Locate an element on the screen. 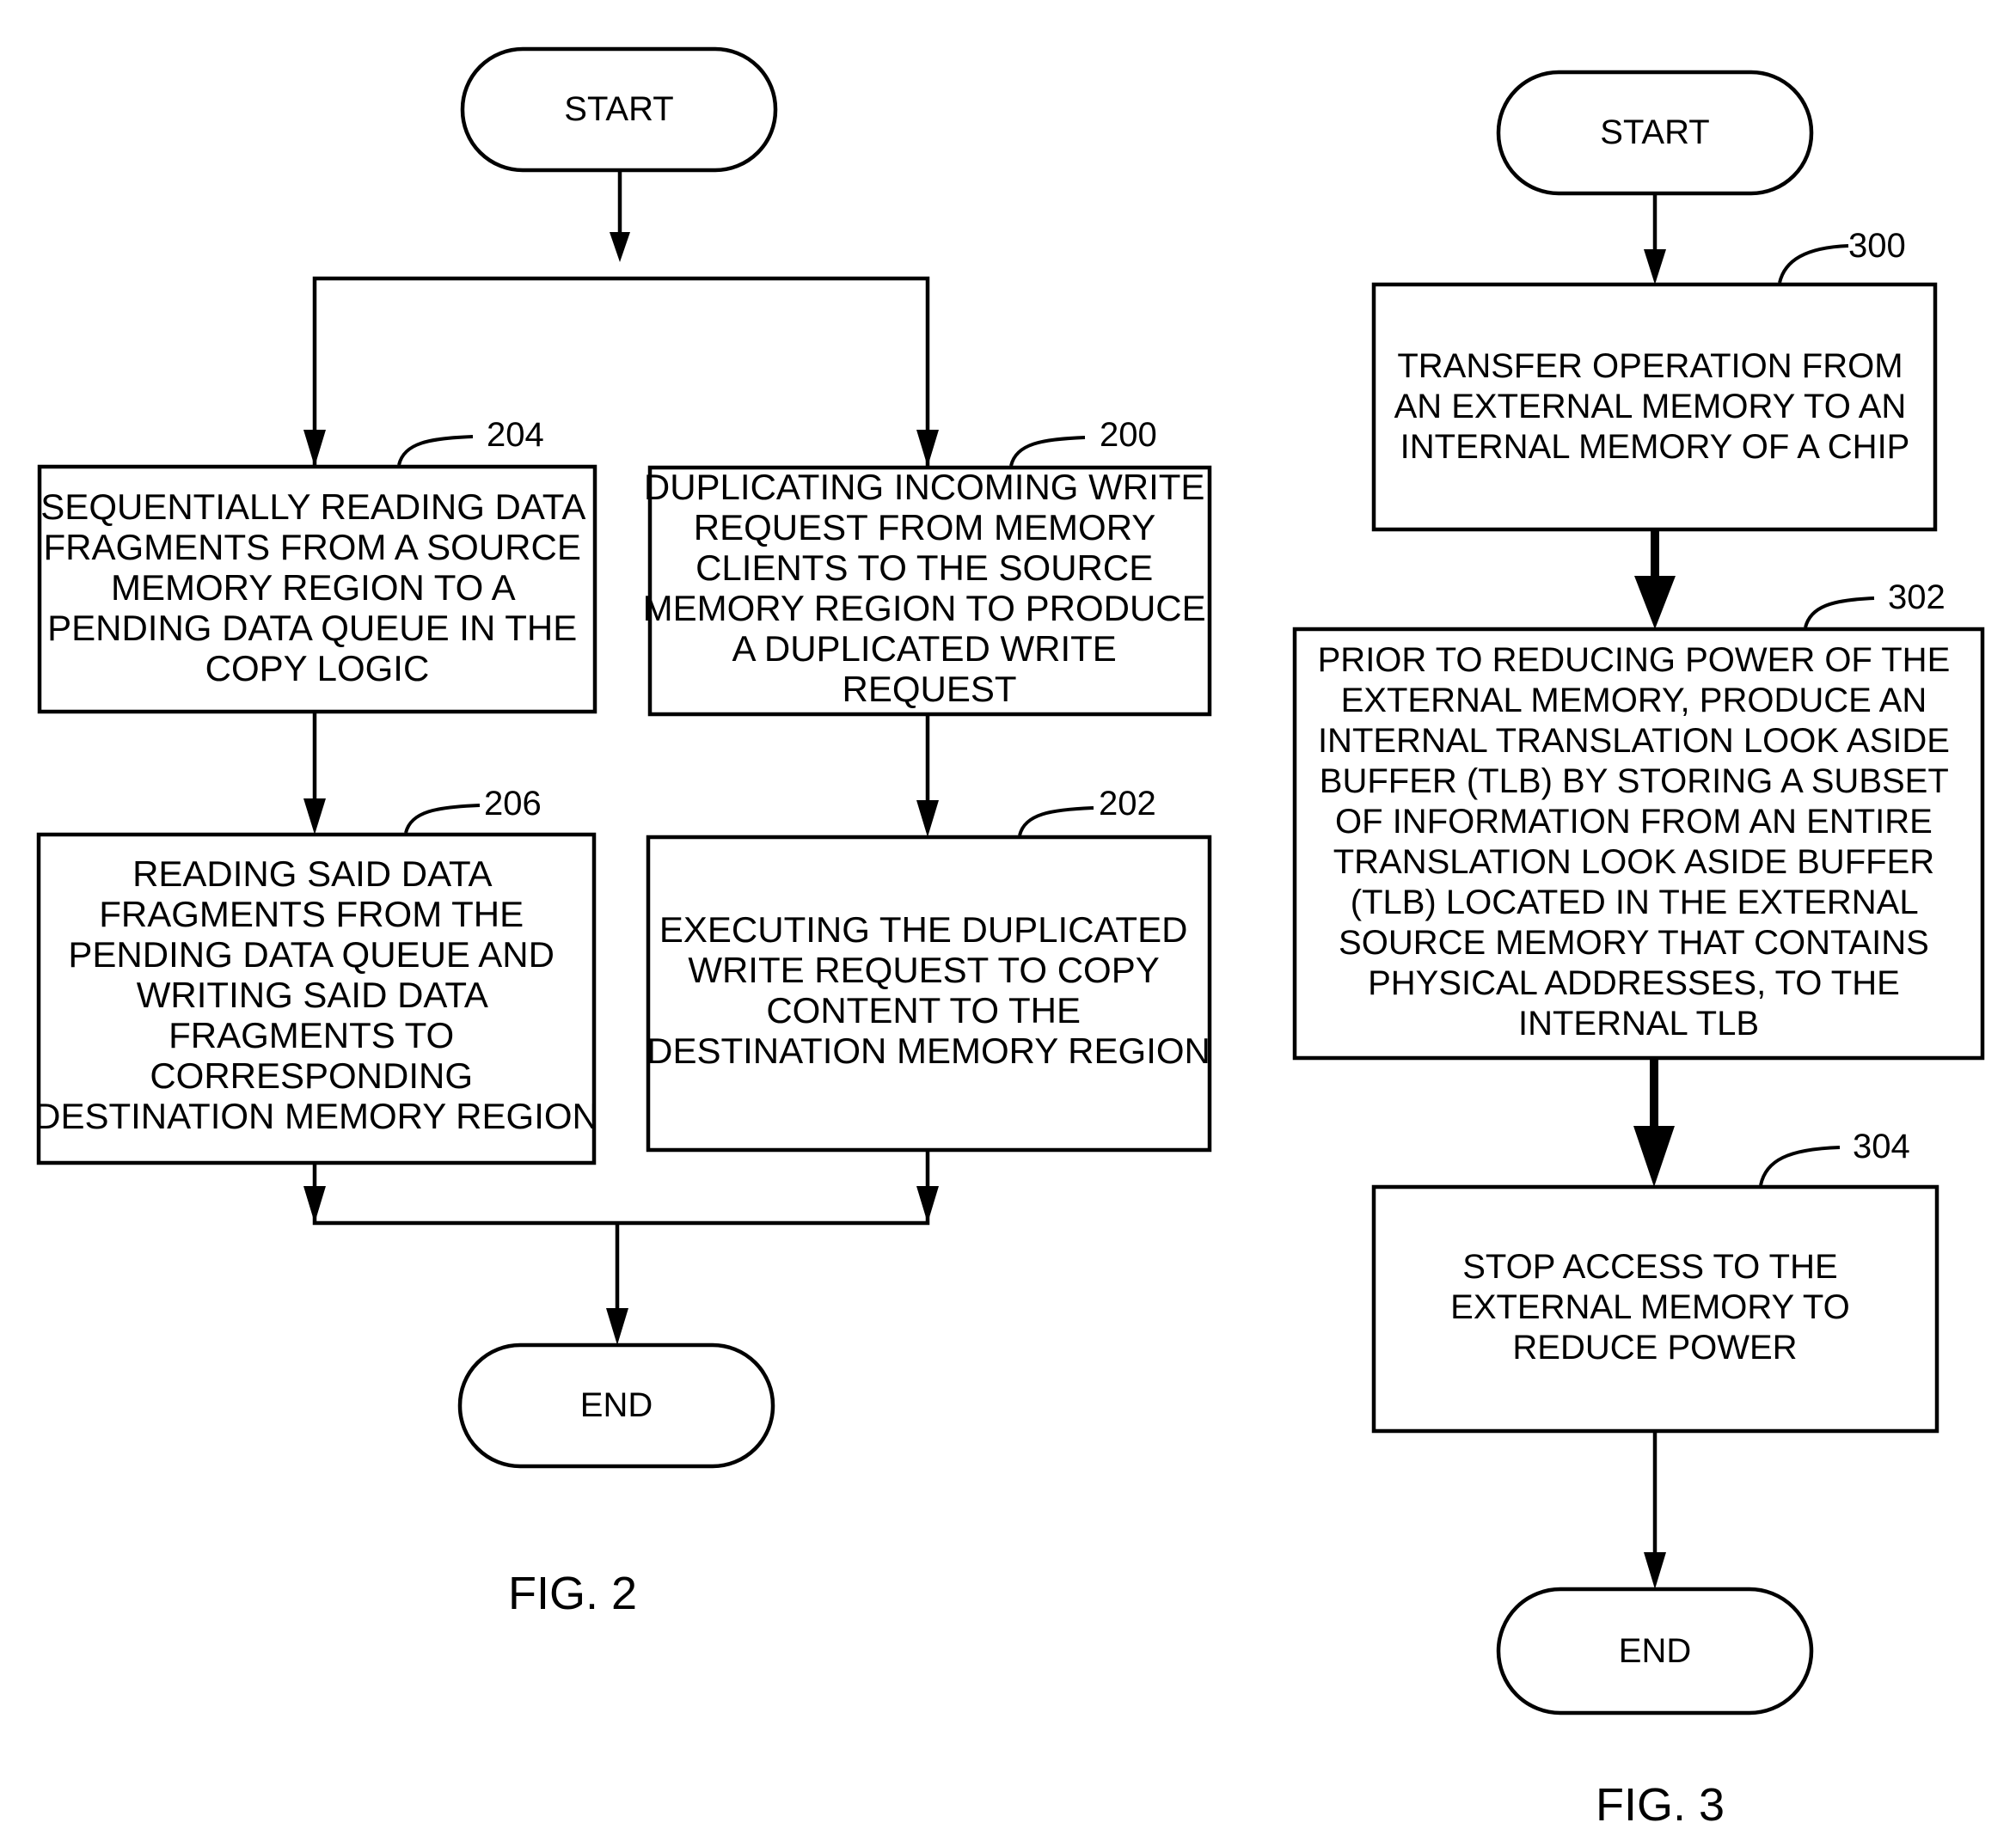  fig3-start-terminal: START is located at coordinates (1655, 133).